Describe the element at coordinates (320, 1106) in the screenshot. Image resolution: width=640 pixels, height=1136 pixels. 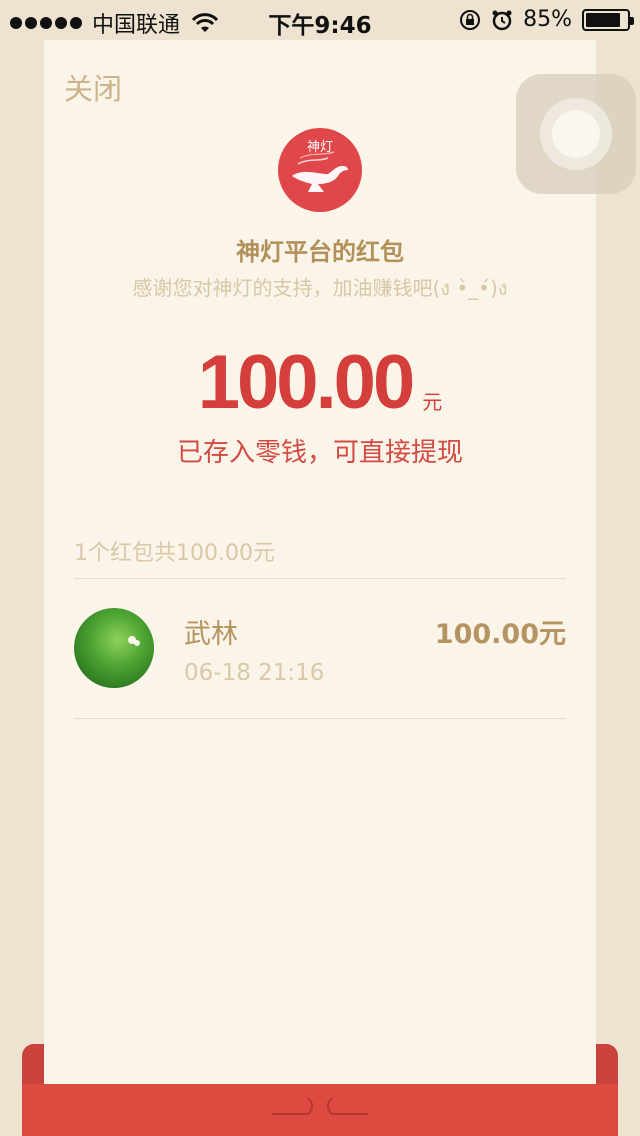
I see `envelope-clasp-icon` at that location.